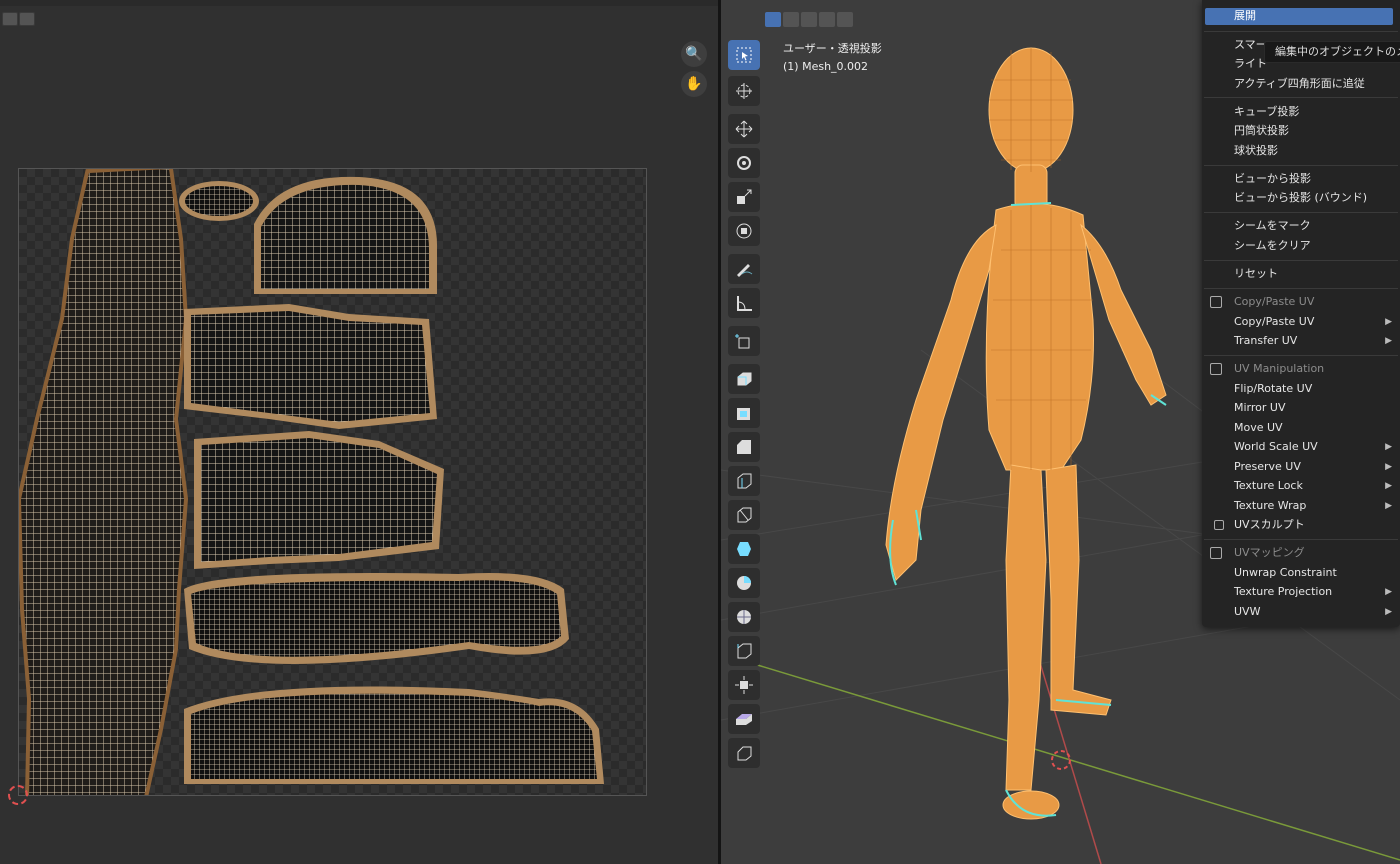  I want to click on select-tool-icon, so click(744, 55).